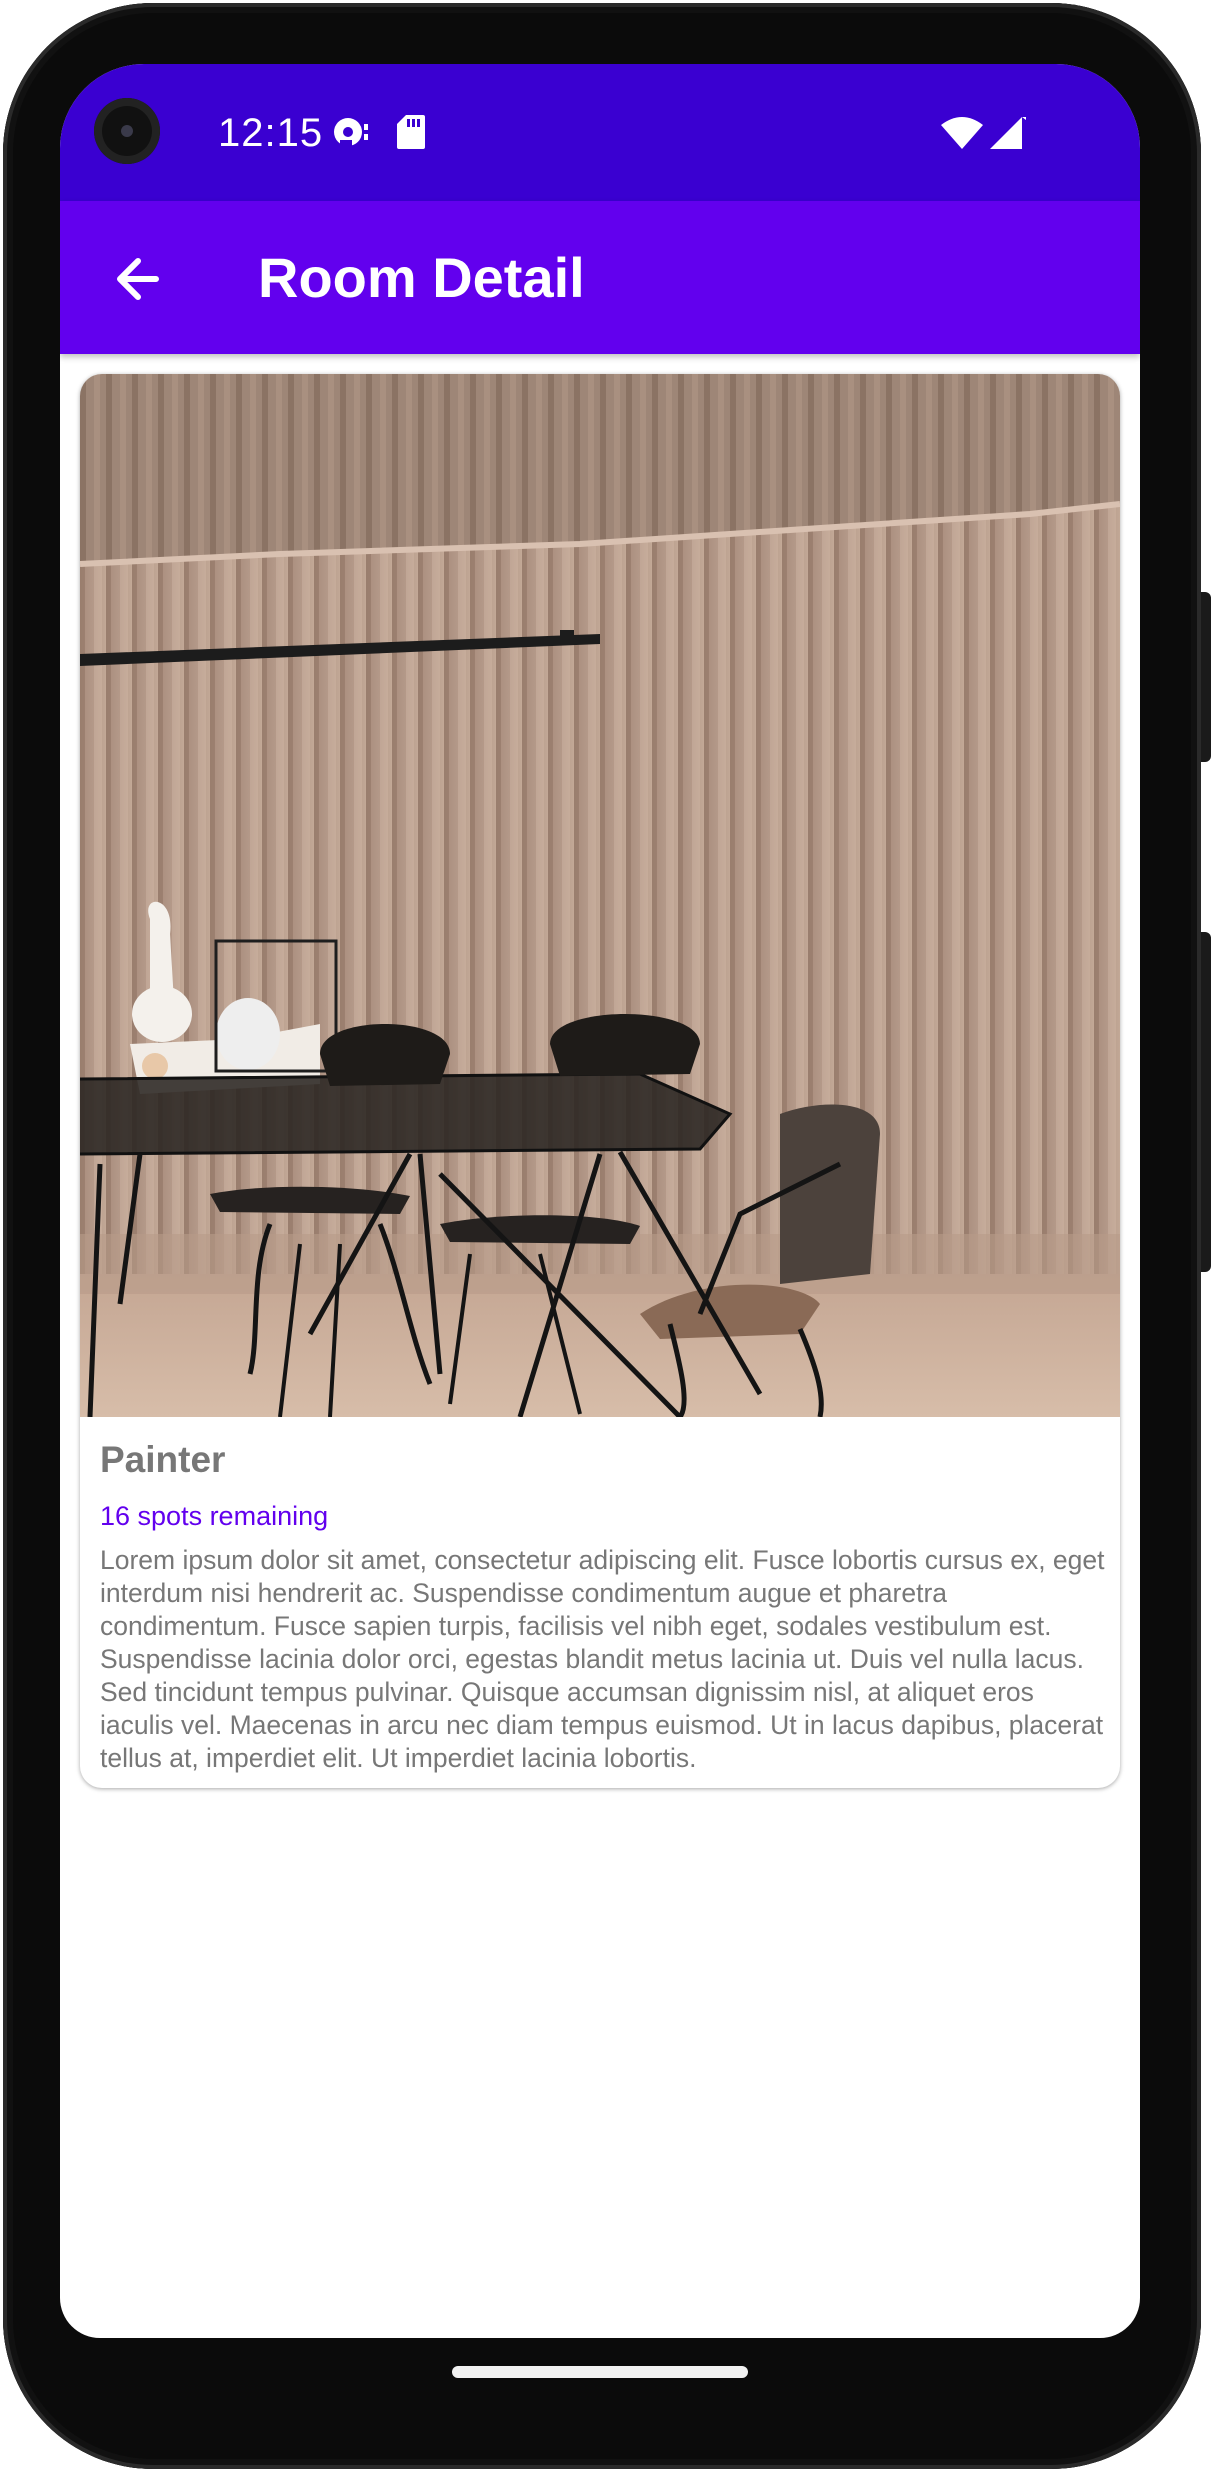 Image resolution: width=1211 pixels, height=2474 pixels. Describe the element at coordinates (127, 131) in the screenshot. I see `camera-icon` at that location.